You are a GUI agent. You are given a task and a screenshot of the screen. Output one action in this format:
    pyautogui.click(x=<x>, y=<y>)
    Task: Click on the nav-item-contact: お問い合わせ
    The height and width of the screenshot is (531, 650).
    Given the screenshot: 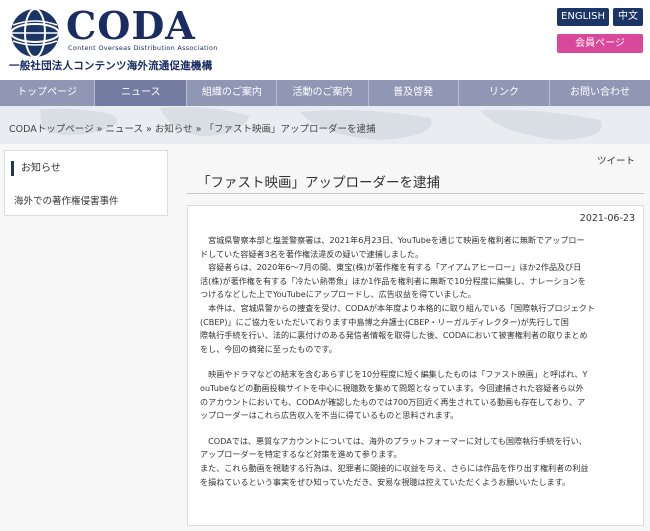 What is the action you would take?
    pyautogui.click(x=600, y=93)
    